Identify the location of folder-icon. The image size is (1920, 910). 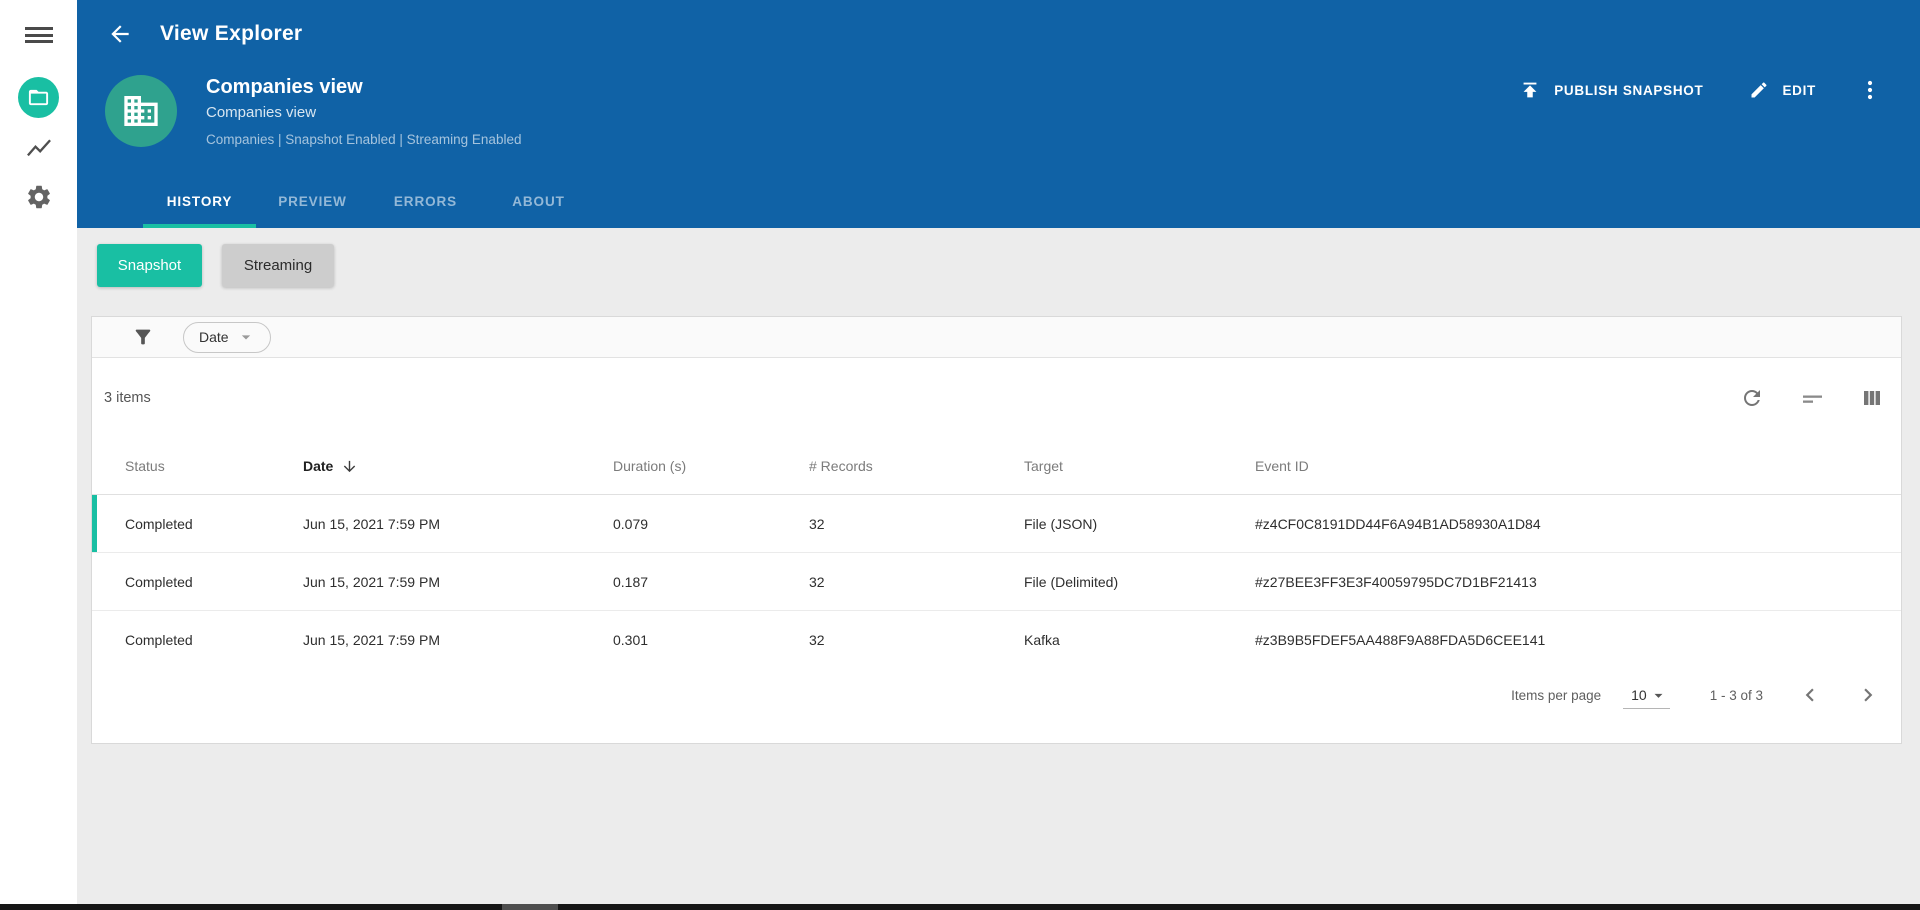
(38, 97).